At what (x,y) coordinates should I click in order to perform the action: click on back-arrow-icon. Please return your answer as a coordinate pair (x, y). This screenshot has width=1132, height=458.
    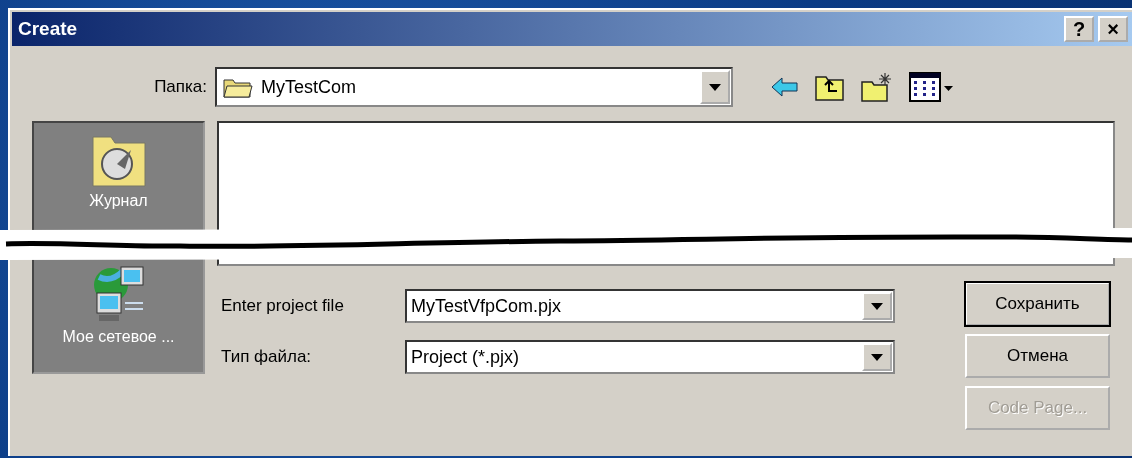
    Looking at the image, I should click on (785, 87).